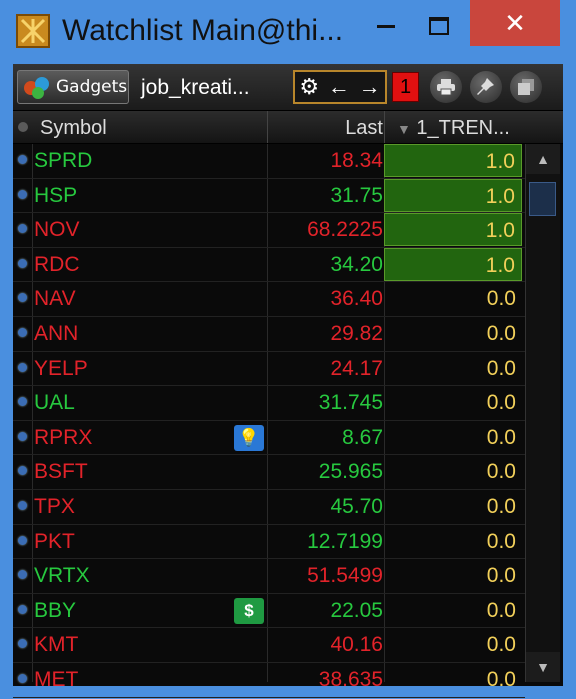  What do you see at coordinates (356, 645) in the screenshot?
I see `last-price-cell: 40.16` at bounding box center [356, 645].